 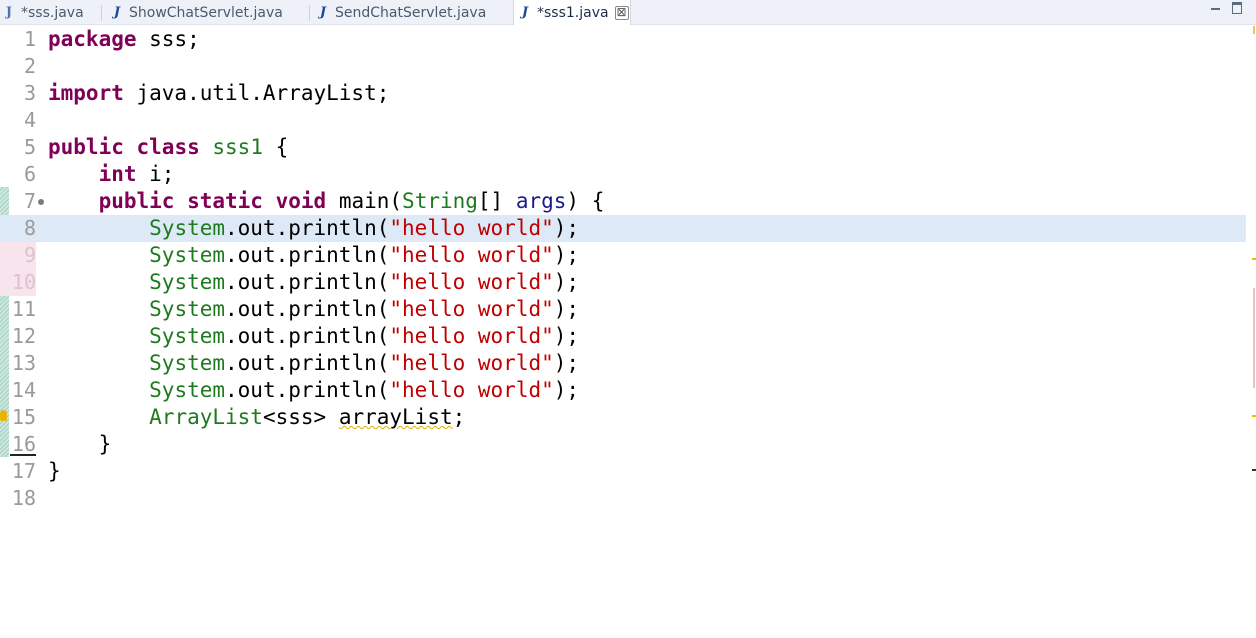 What do you see at coordinates (155, 174) in the screenshot?
I see `code-token: i;` at bounding box center [155, 174].